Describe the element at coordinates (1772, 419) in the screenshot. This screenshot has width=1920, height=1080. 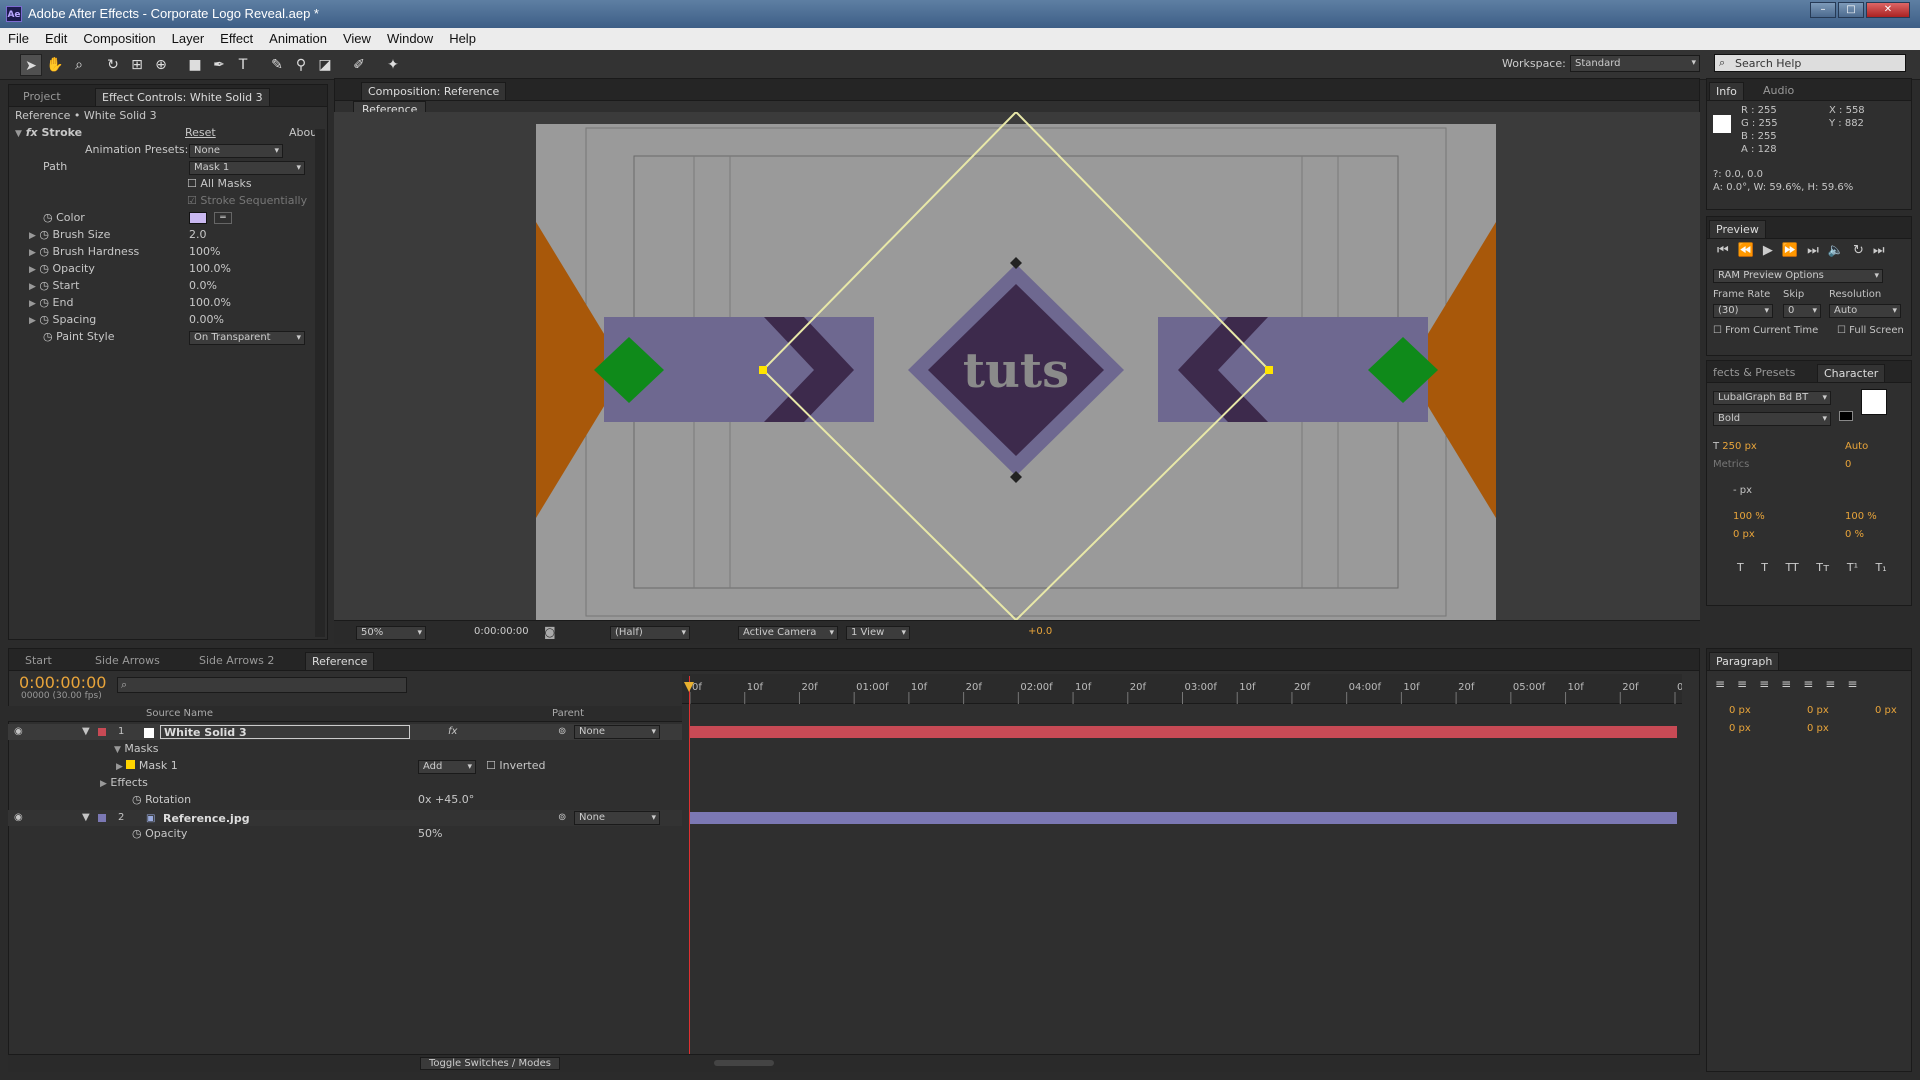
I see `font-style-dropdown: Bold` at that location.